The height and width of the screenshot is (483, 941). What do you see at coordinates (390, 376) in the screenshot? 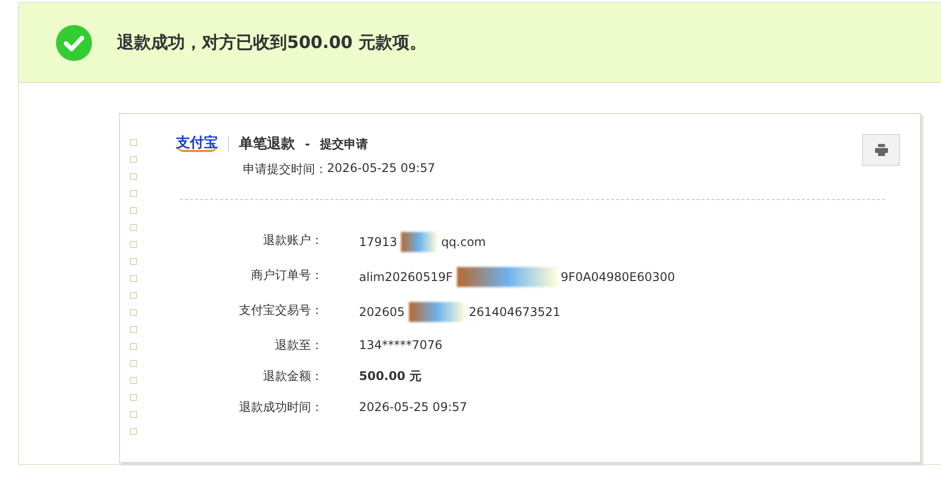
I see `field-value: 500.00 元` at bounding box center [390, 376].